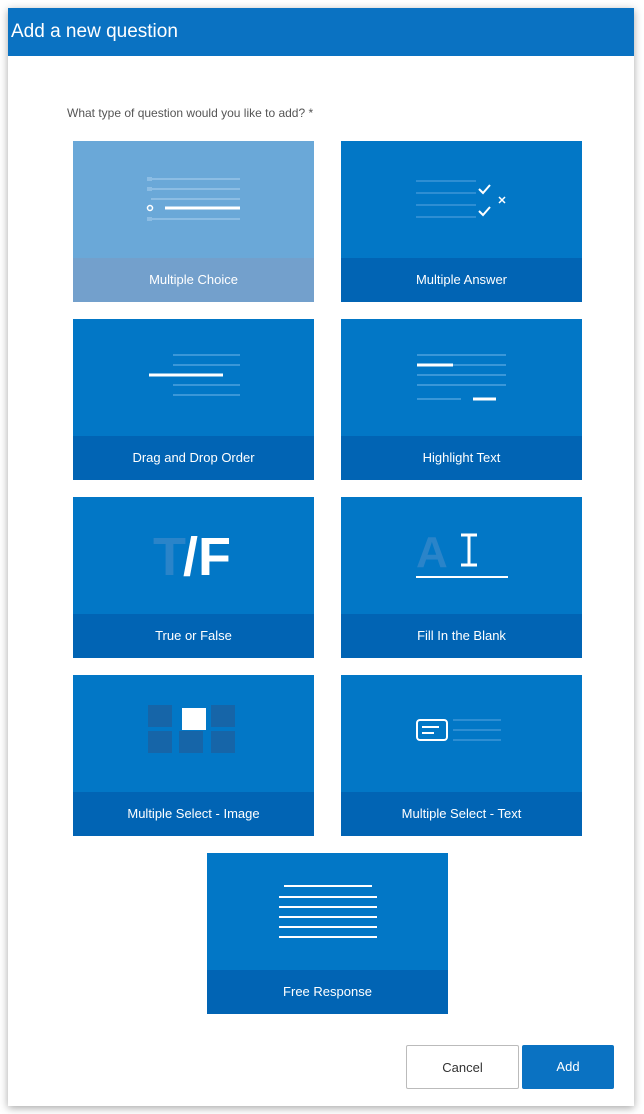  Describe the element at coordinates (568, 1067) in the screenshot. I see `add-button: Add` at that location.